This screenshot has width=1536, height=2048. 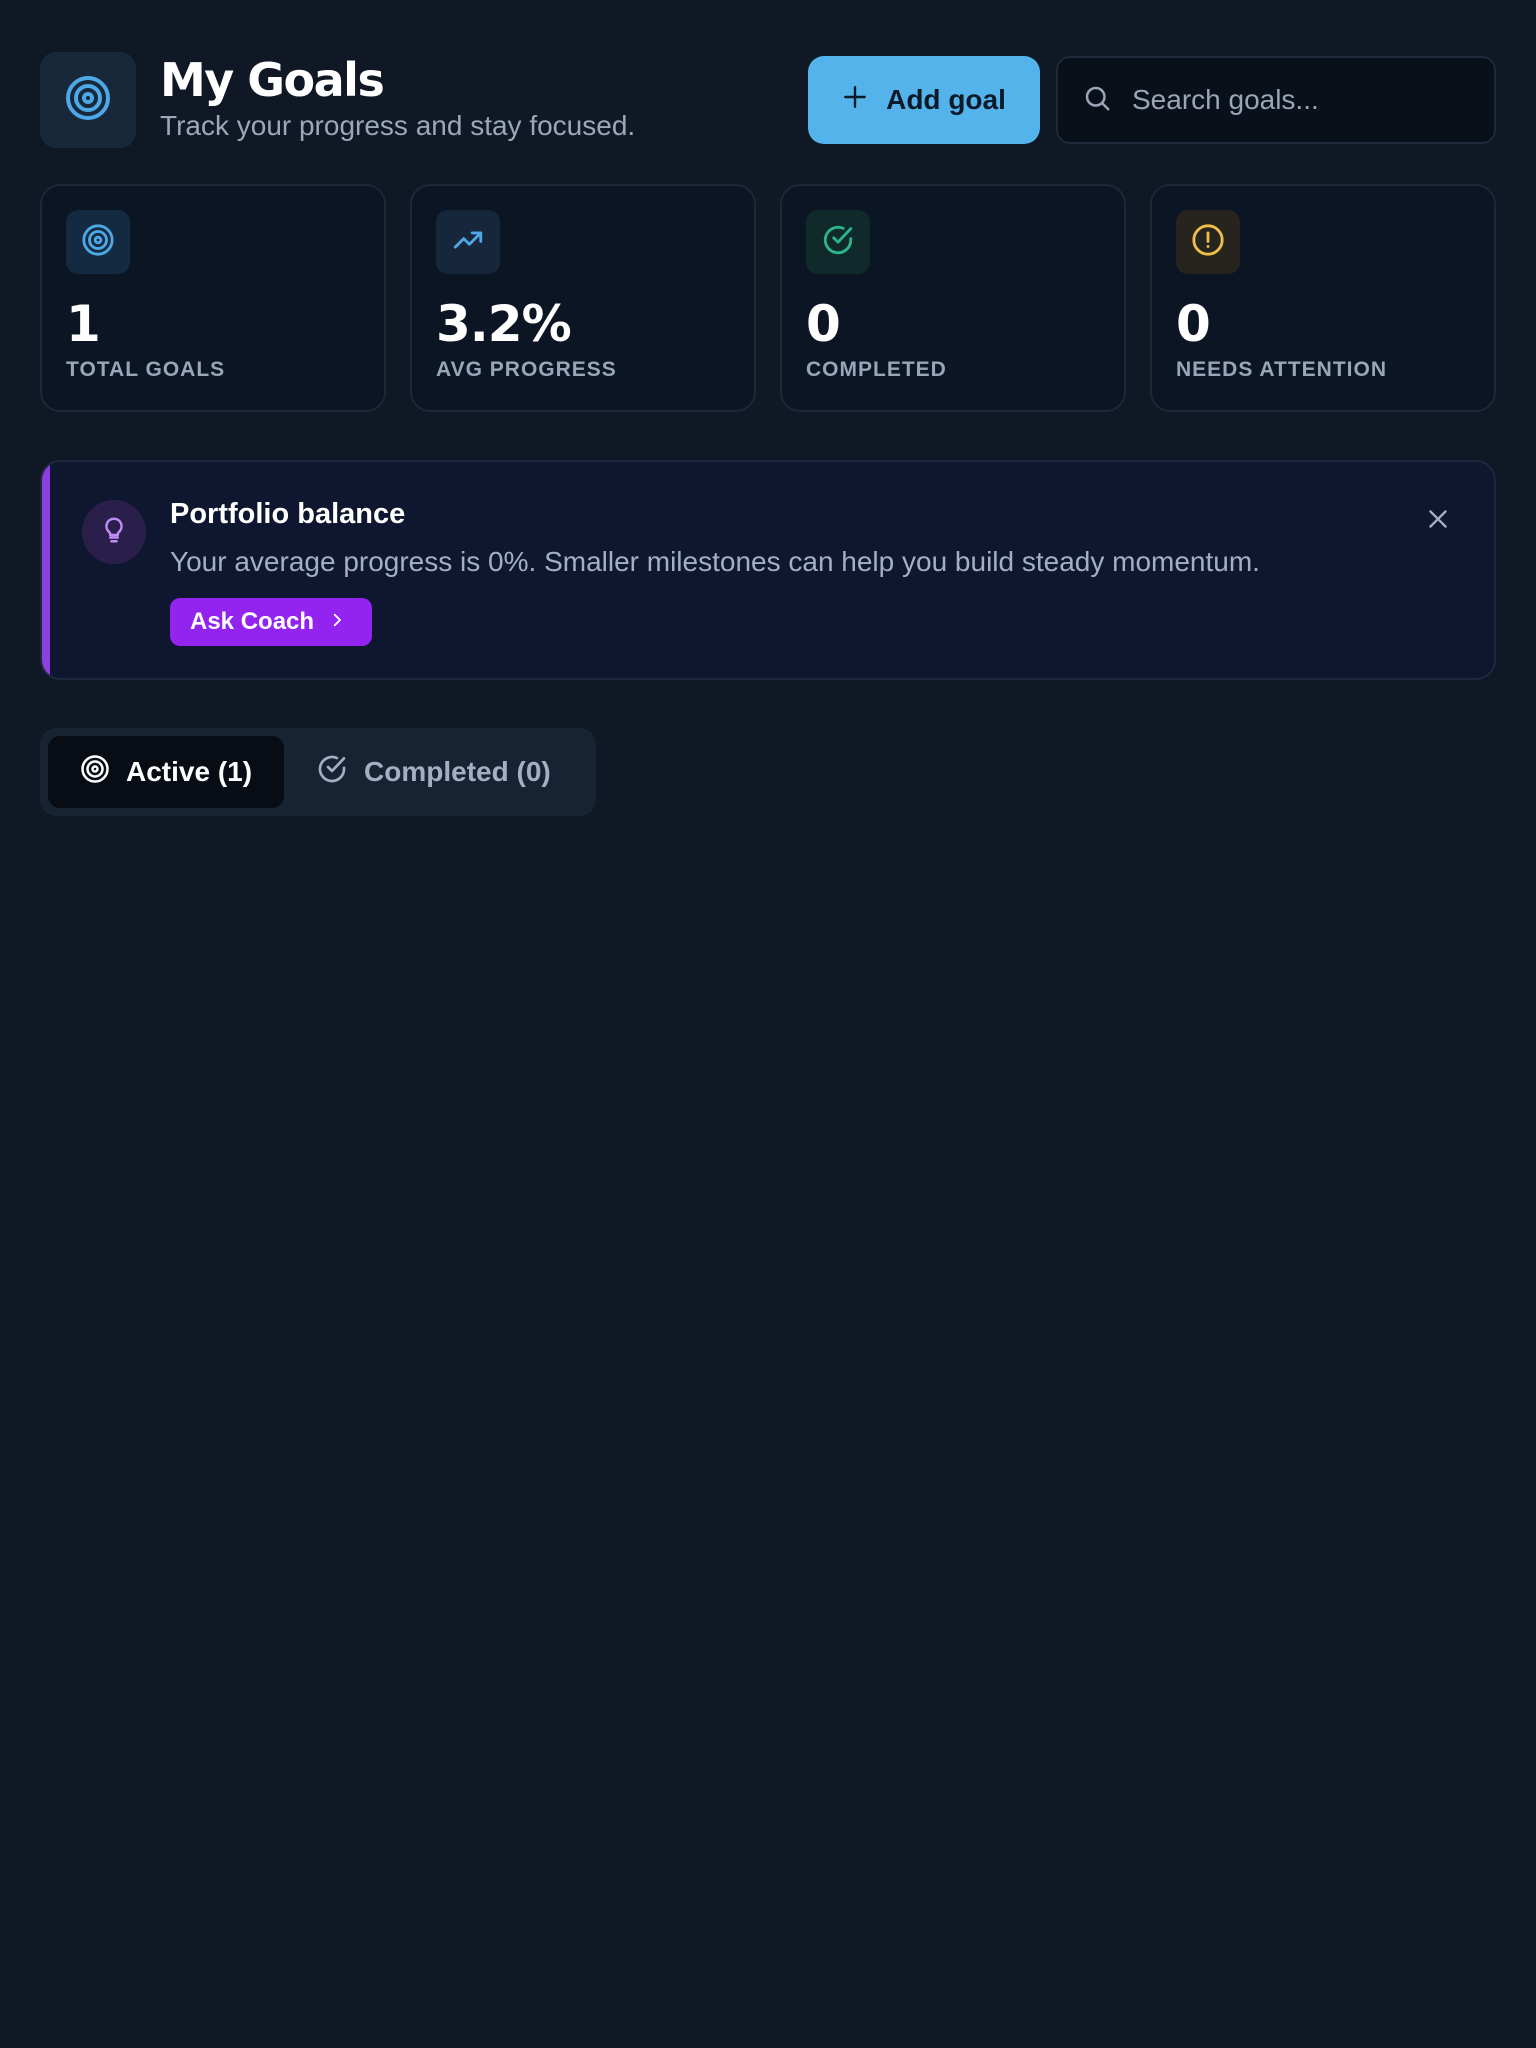 I want to click on close-icon, so click(x=1438, y=520).